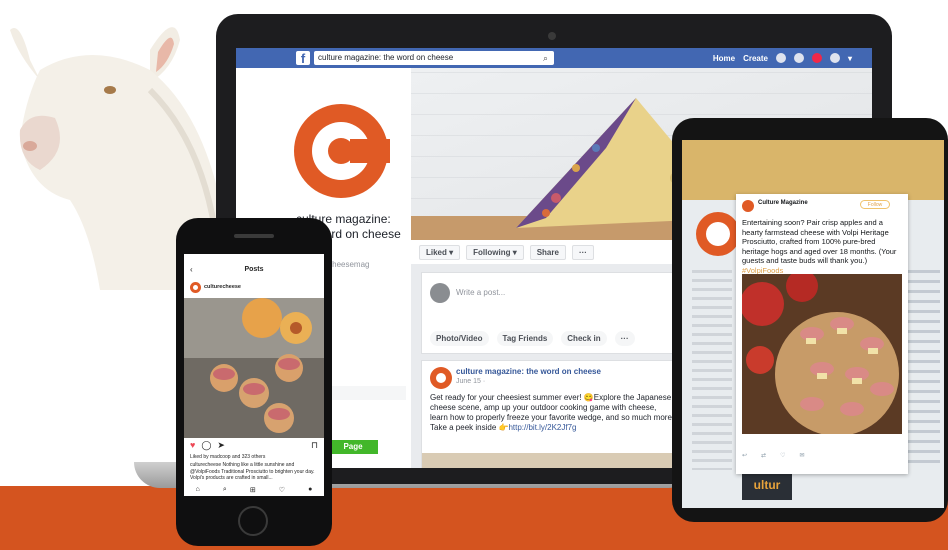 The width and height of the screenshot is (948, 550). I want to click on bookmark-icon: ⊓, so click(314, 445).